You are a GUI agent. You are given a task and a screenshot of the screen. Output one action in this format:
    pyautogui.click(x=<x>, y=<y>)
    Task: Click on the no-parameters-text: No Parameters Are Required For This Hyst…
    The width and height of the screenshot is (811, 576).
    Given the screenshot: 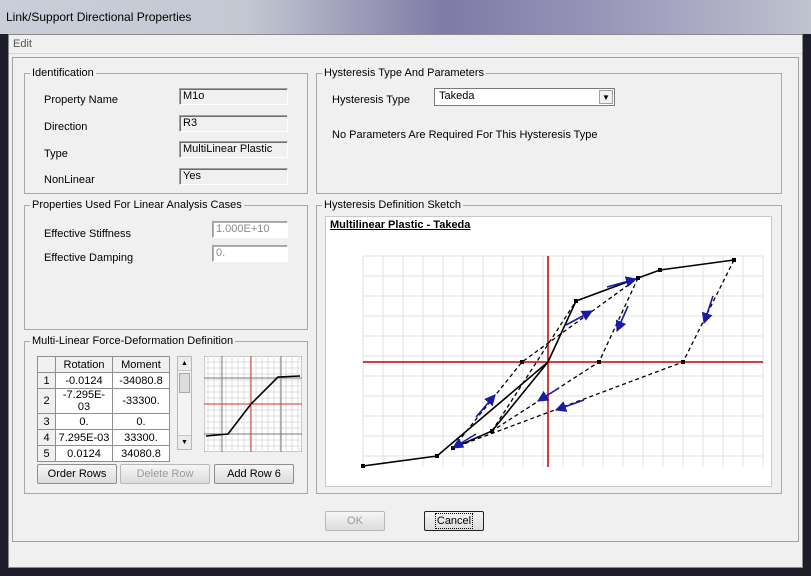 What is the action you would take?
    pyautogui.click(x=465, y=135)
    